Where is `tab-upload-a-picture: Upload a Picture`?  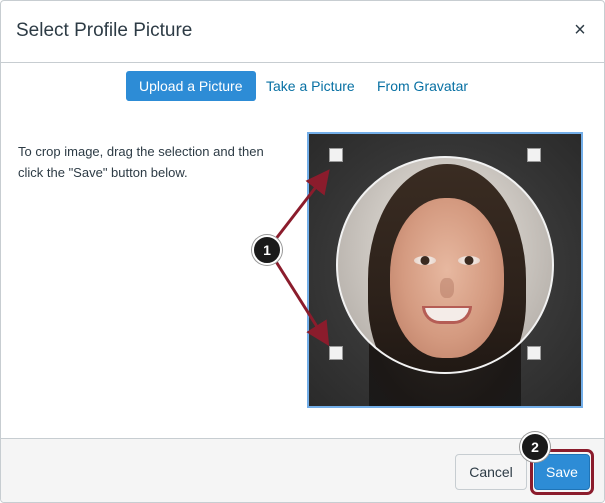
tab-upload-a-picture: Upload a Picture is located at coordinates (191, 86).